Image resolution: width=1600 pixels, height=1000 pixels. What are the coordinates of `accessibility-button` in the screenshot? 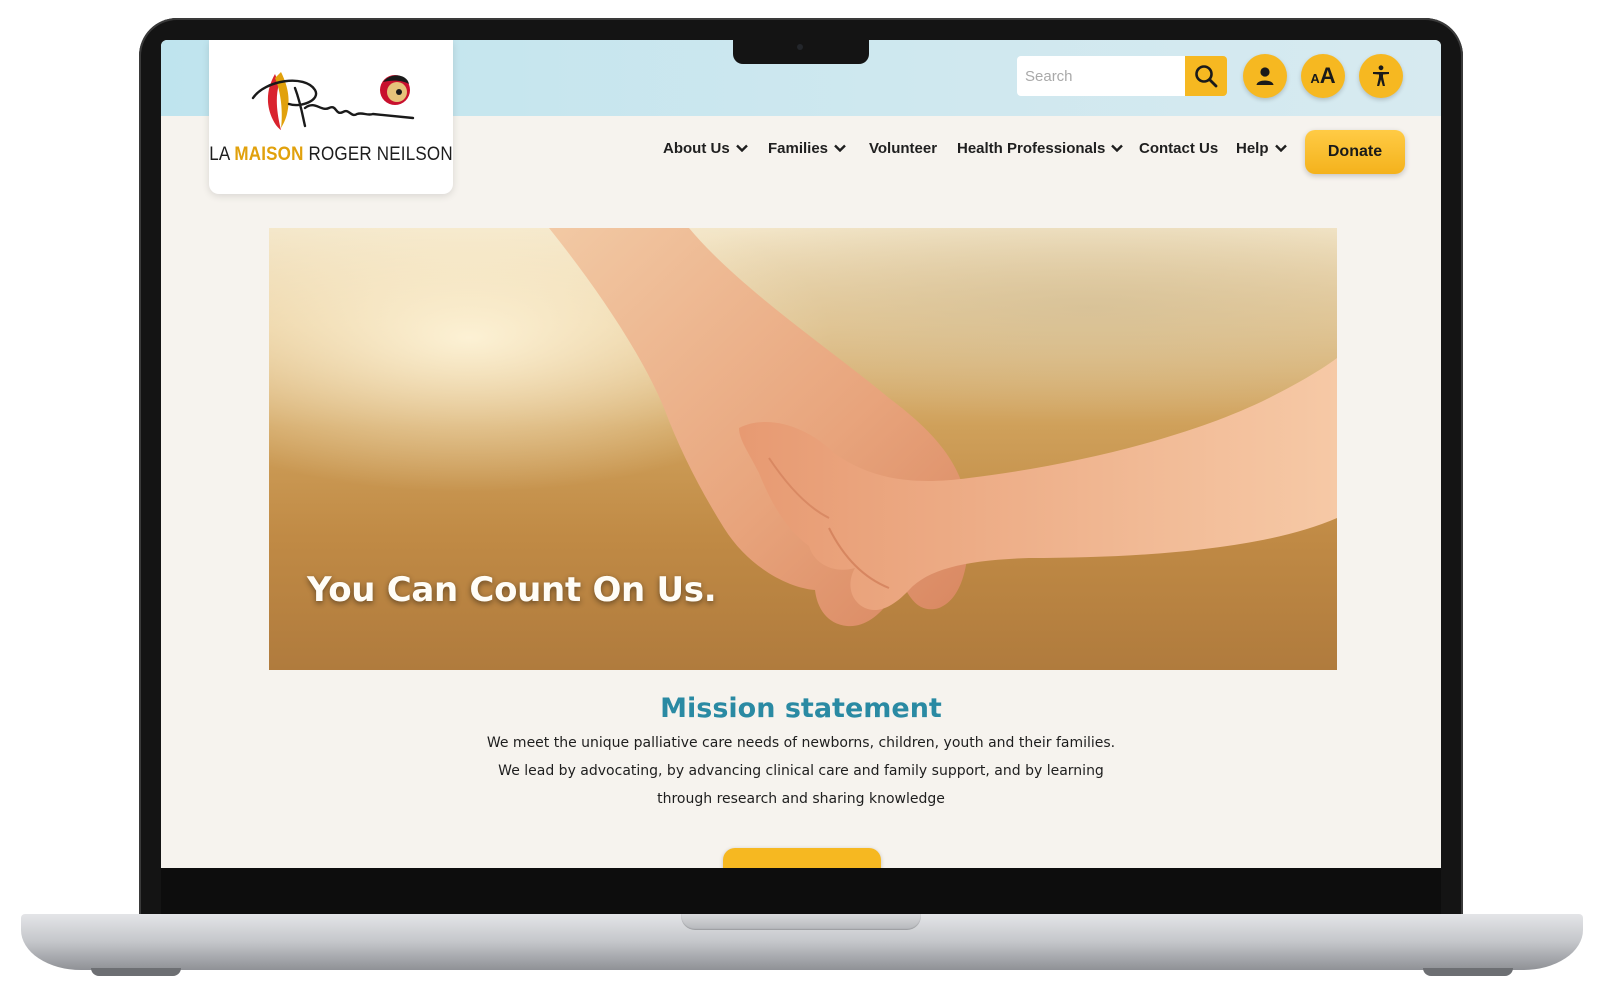 It's located at (1381, 76).